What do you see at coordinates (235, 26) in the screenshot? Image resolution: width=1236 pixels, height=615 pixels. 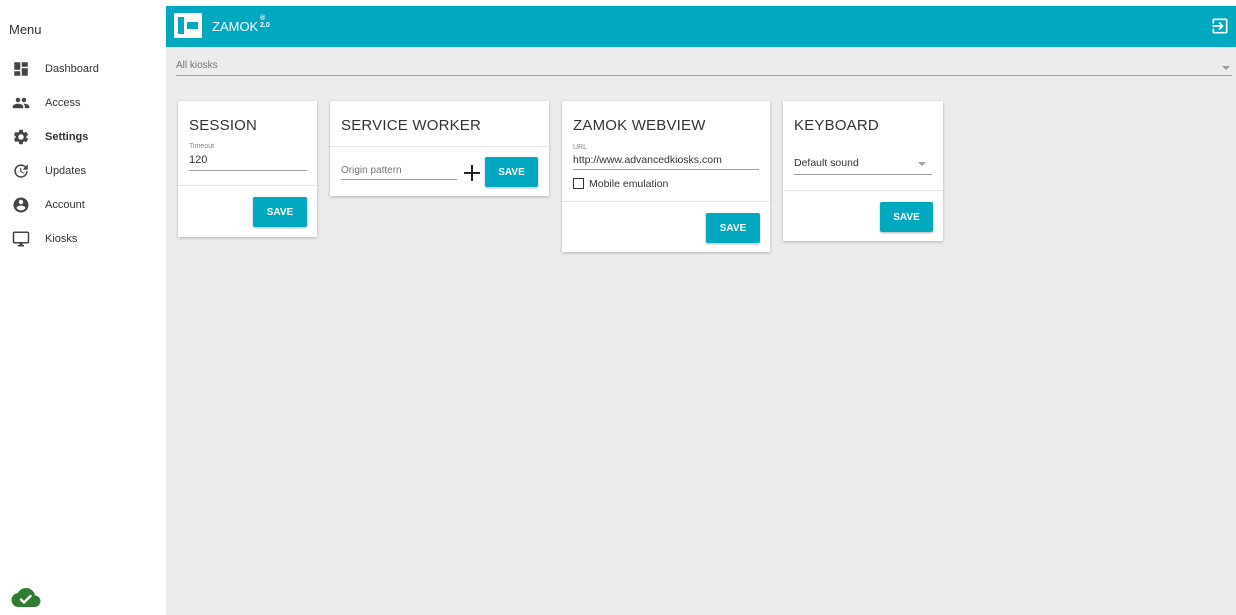 I see `brand-name: ZAMOK` at bounding box center [235, 26].